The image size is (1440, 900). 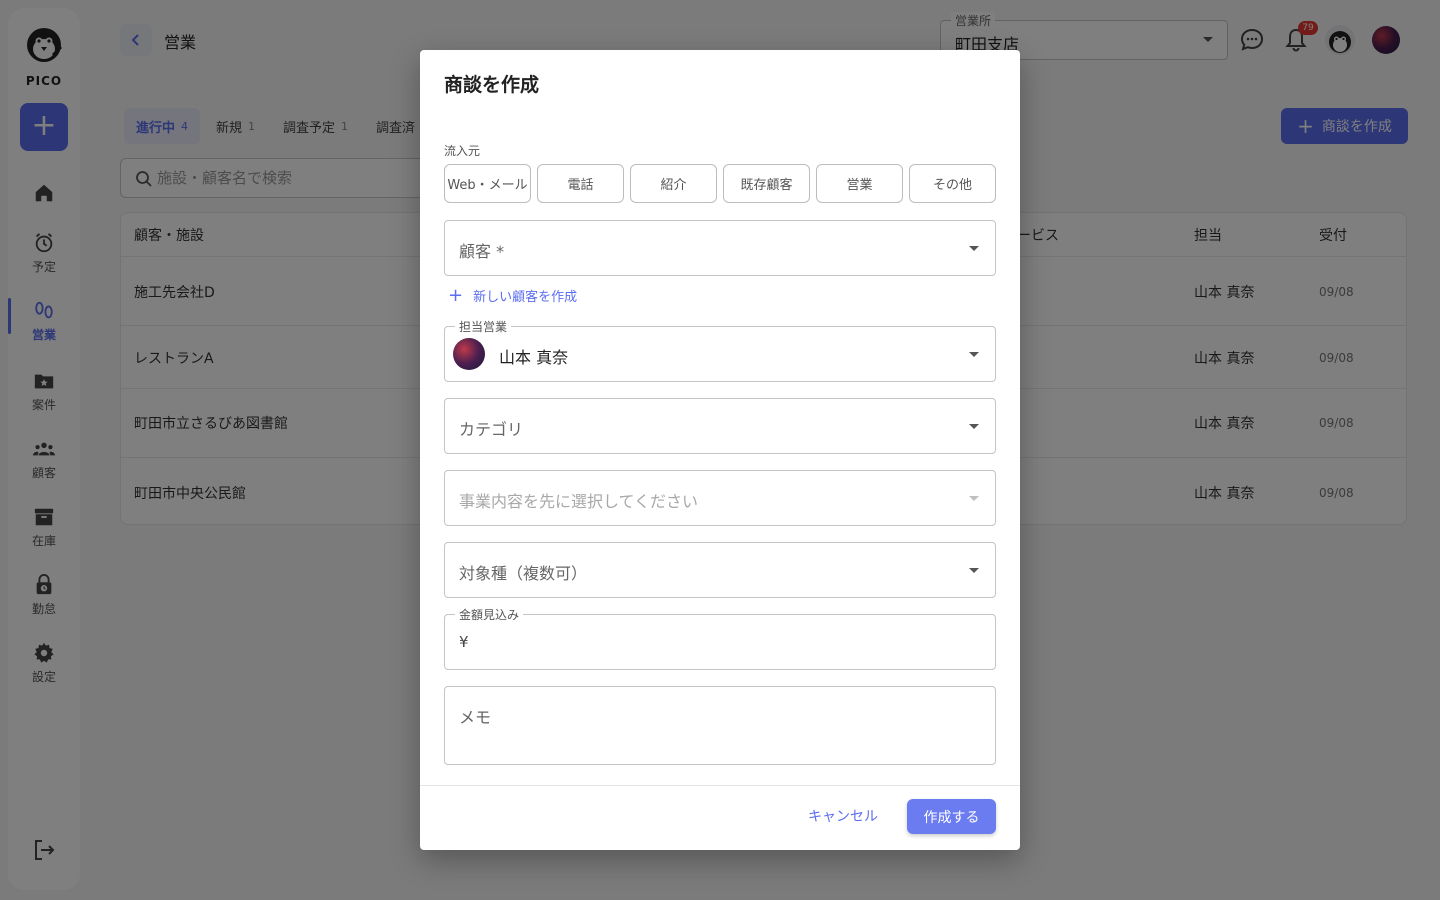 What do you see at coordinates (469, 354) in the screenshot?
I see `sales-rep-avatar` at bounding box center [469, 354].